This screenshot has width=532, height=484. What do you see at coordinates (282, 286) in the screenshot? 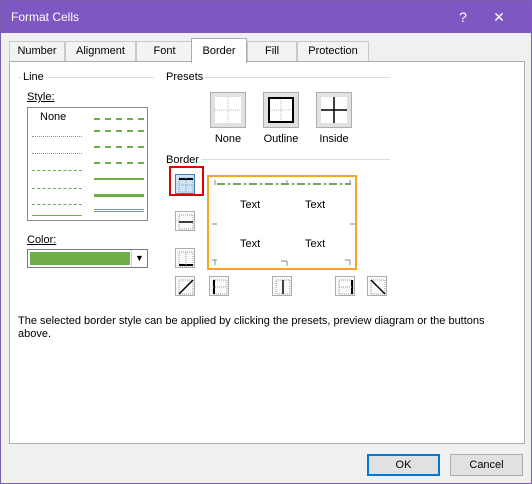
I see `border-inside-vertical-button` at bounding box center [282, 286].